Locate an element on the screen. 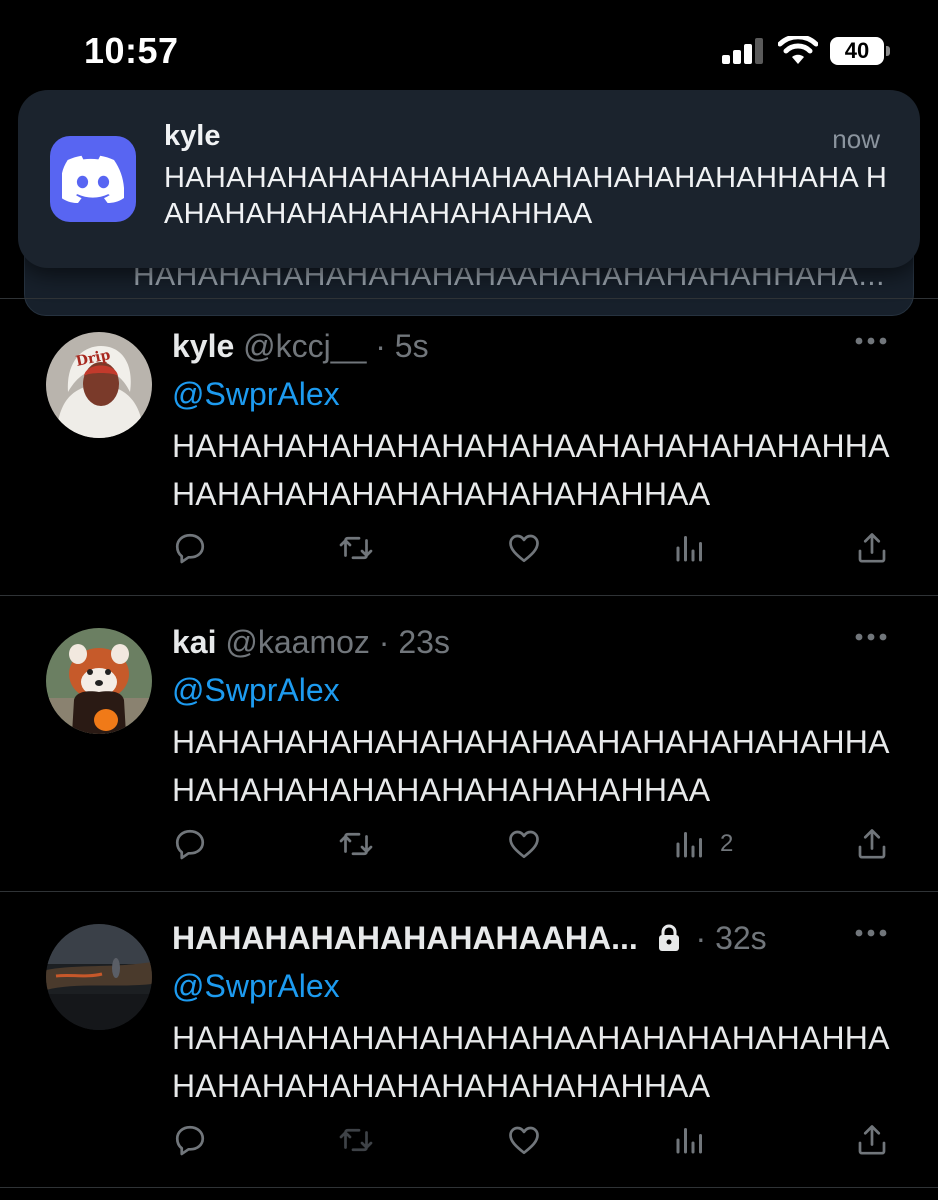 The image size is (938, 1200). tweet-header: kyle @kccj__ · 5s is located at coordinates (300, 346).